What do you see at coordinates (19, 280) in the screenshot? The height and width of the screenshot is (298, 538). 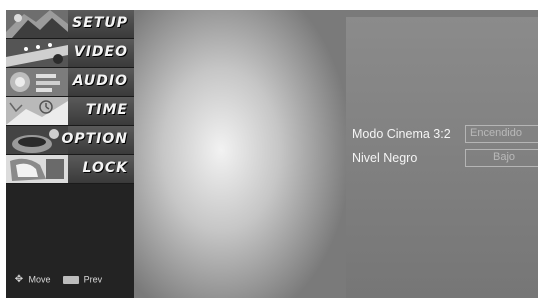 I see `four-way-arrow-icon: ✥` at bounding box center [19, 280].